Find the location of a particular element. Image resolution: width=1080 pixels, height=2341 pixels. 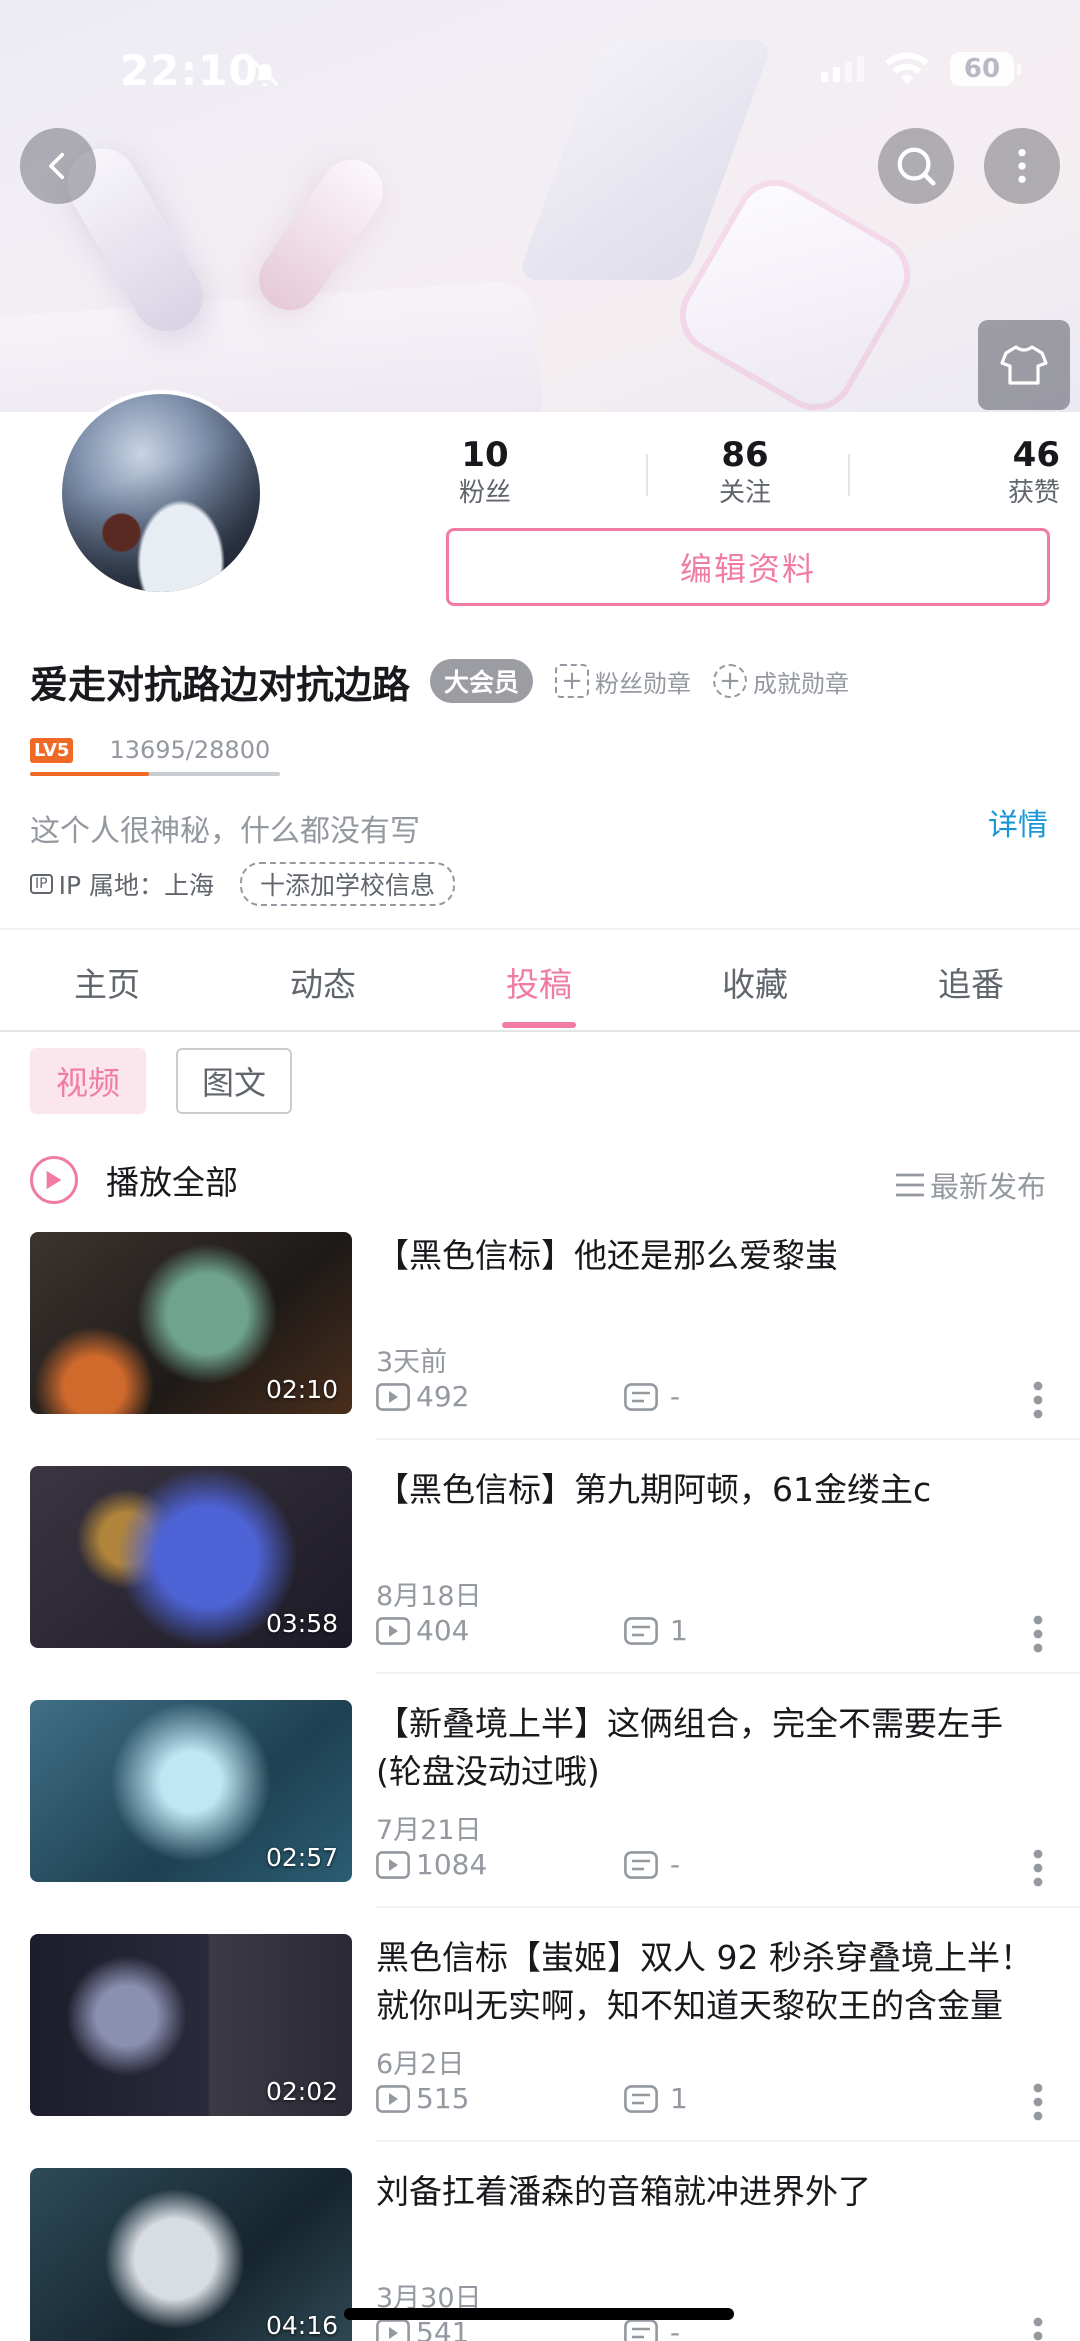

status-indicators: 60 is located at coordinates (921, 69).